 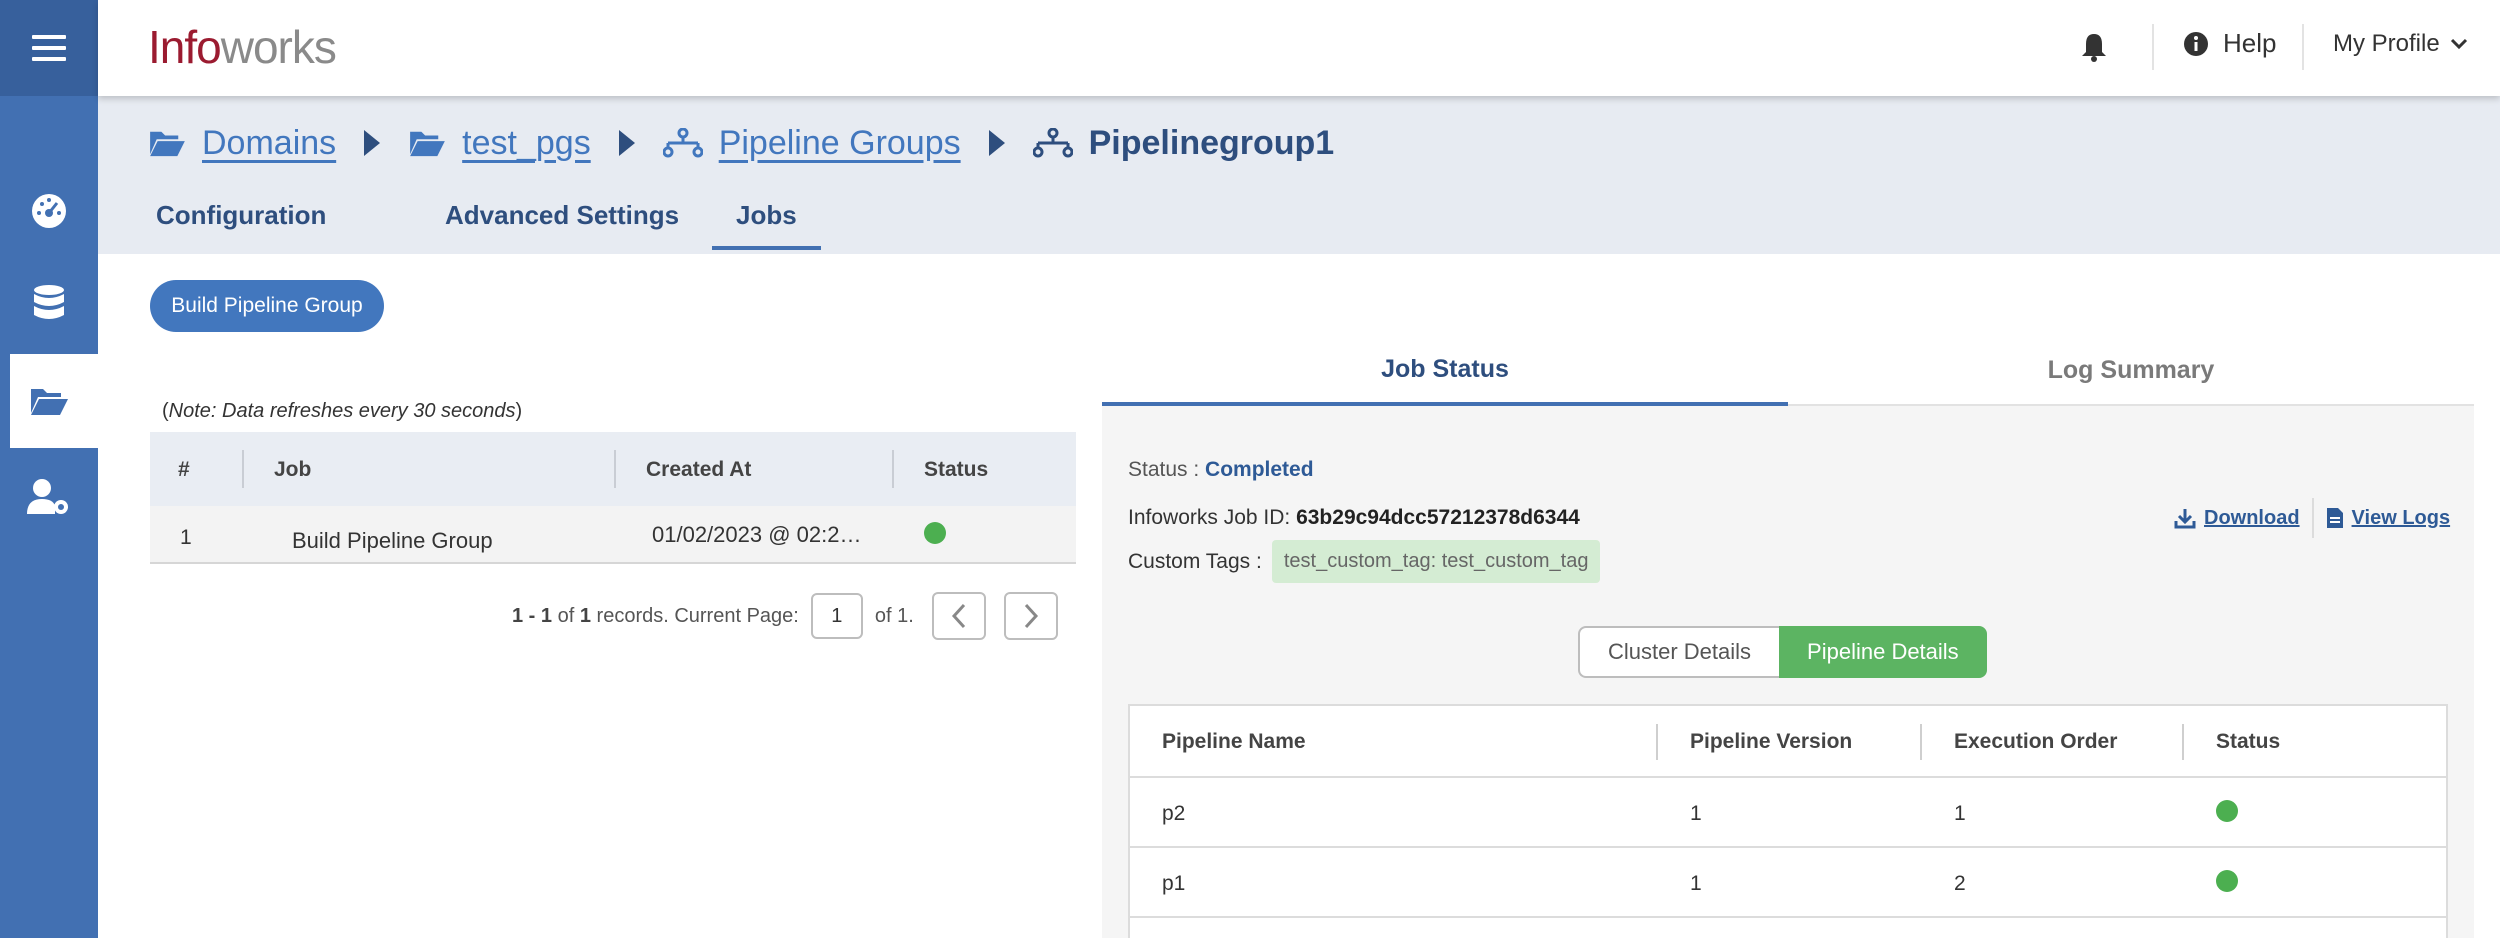 I want to click on pipeline-name: p1, so click(x=1173, y=884).